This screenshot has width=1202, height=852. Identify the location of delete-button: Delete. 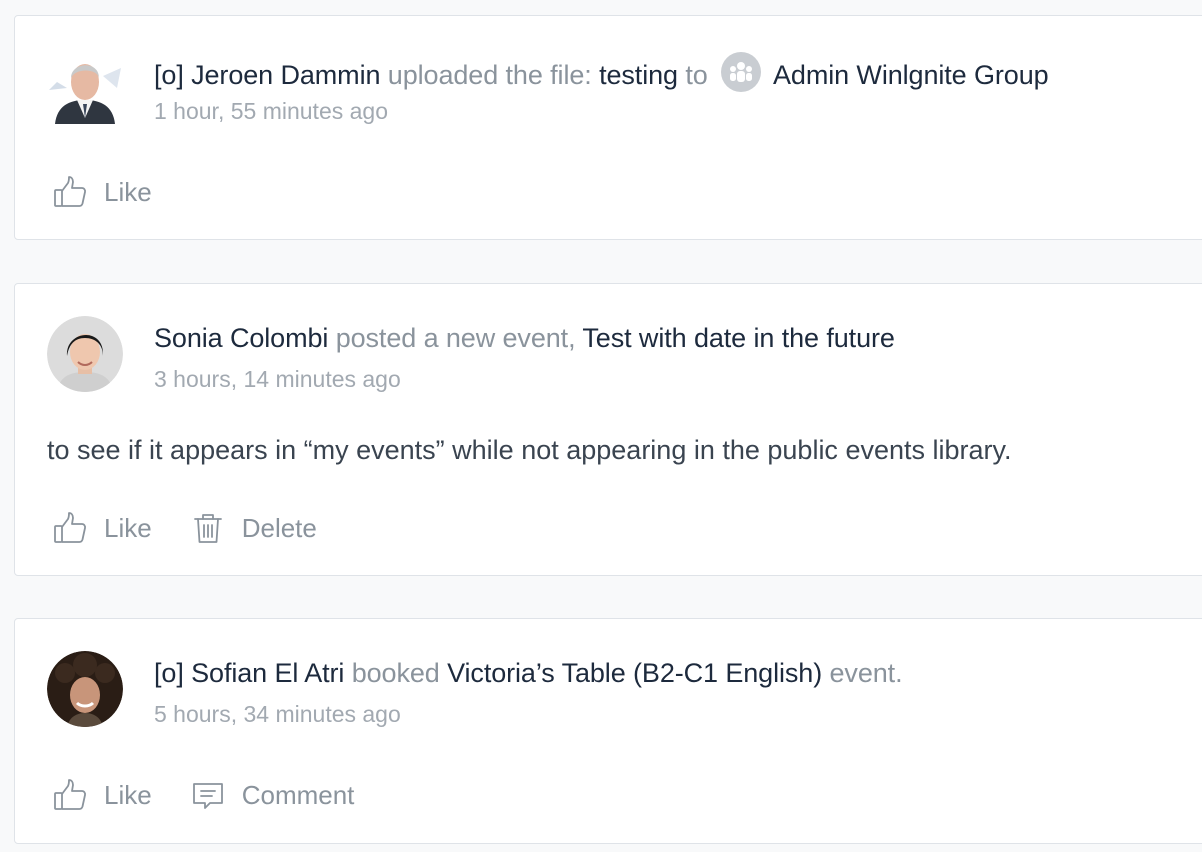
(253, 528).